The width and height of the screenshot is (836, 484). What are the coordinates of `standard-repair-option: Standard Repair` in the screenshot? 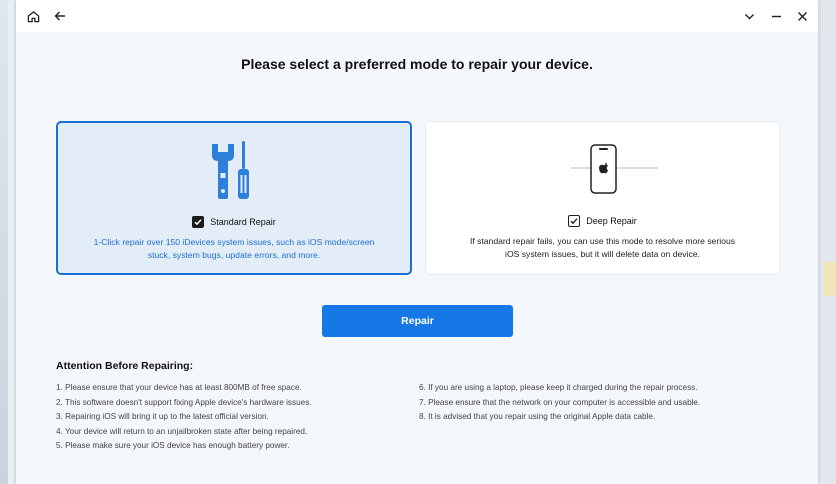 It's located at (234, 222).